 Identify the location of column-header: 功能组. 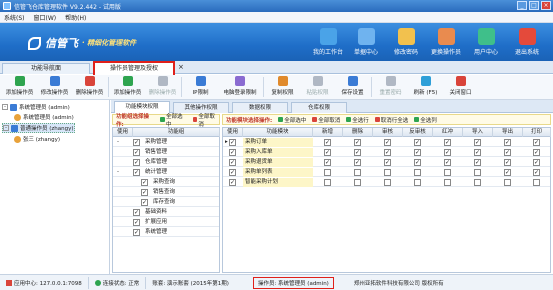
(176, 132).